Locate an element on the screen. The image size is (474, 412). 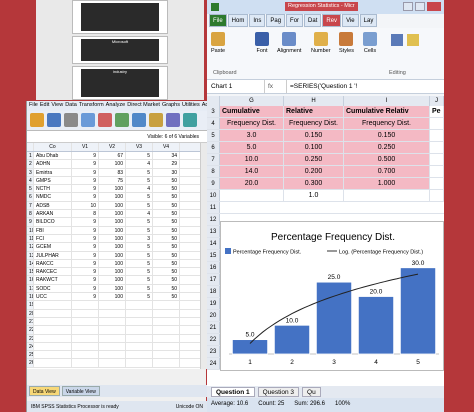
ribbon-tab: Dat is located at coordinates (313, 20).